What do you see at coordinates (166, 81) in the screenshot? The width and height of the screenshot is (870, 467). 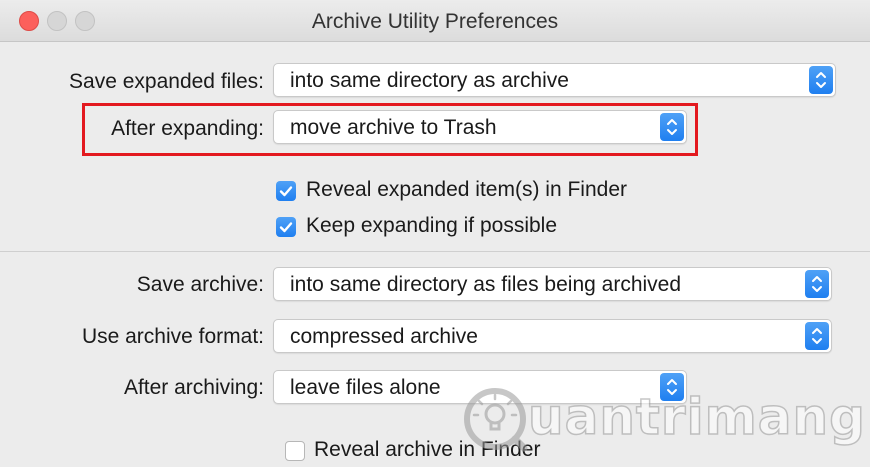 I see `save-expanded-label: Save expanded files:` at bounding box center [166, 81].